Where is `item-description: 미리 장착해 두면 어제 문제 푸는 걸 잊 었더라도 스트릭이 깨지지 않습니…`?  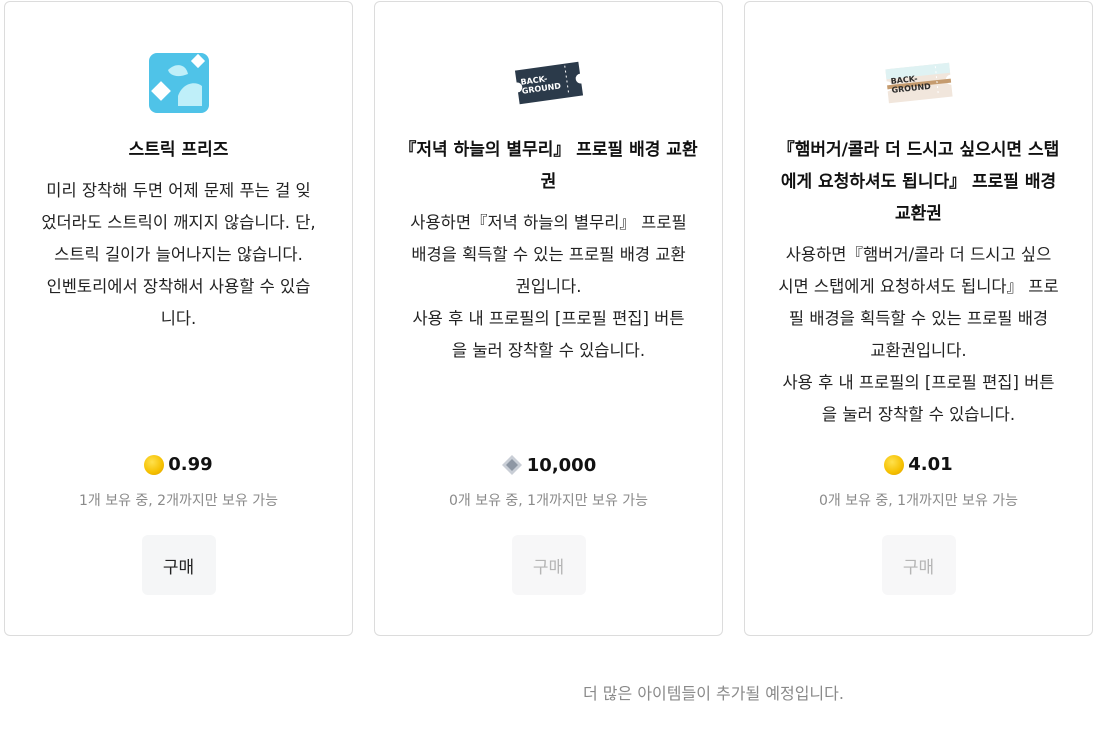
item-description: 미리 장착해 두면 어제 문제 푸는 걸 잊 었더라도 스트릭이 깨지지 않습니… is located at coordinates (178, 254).